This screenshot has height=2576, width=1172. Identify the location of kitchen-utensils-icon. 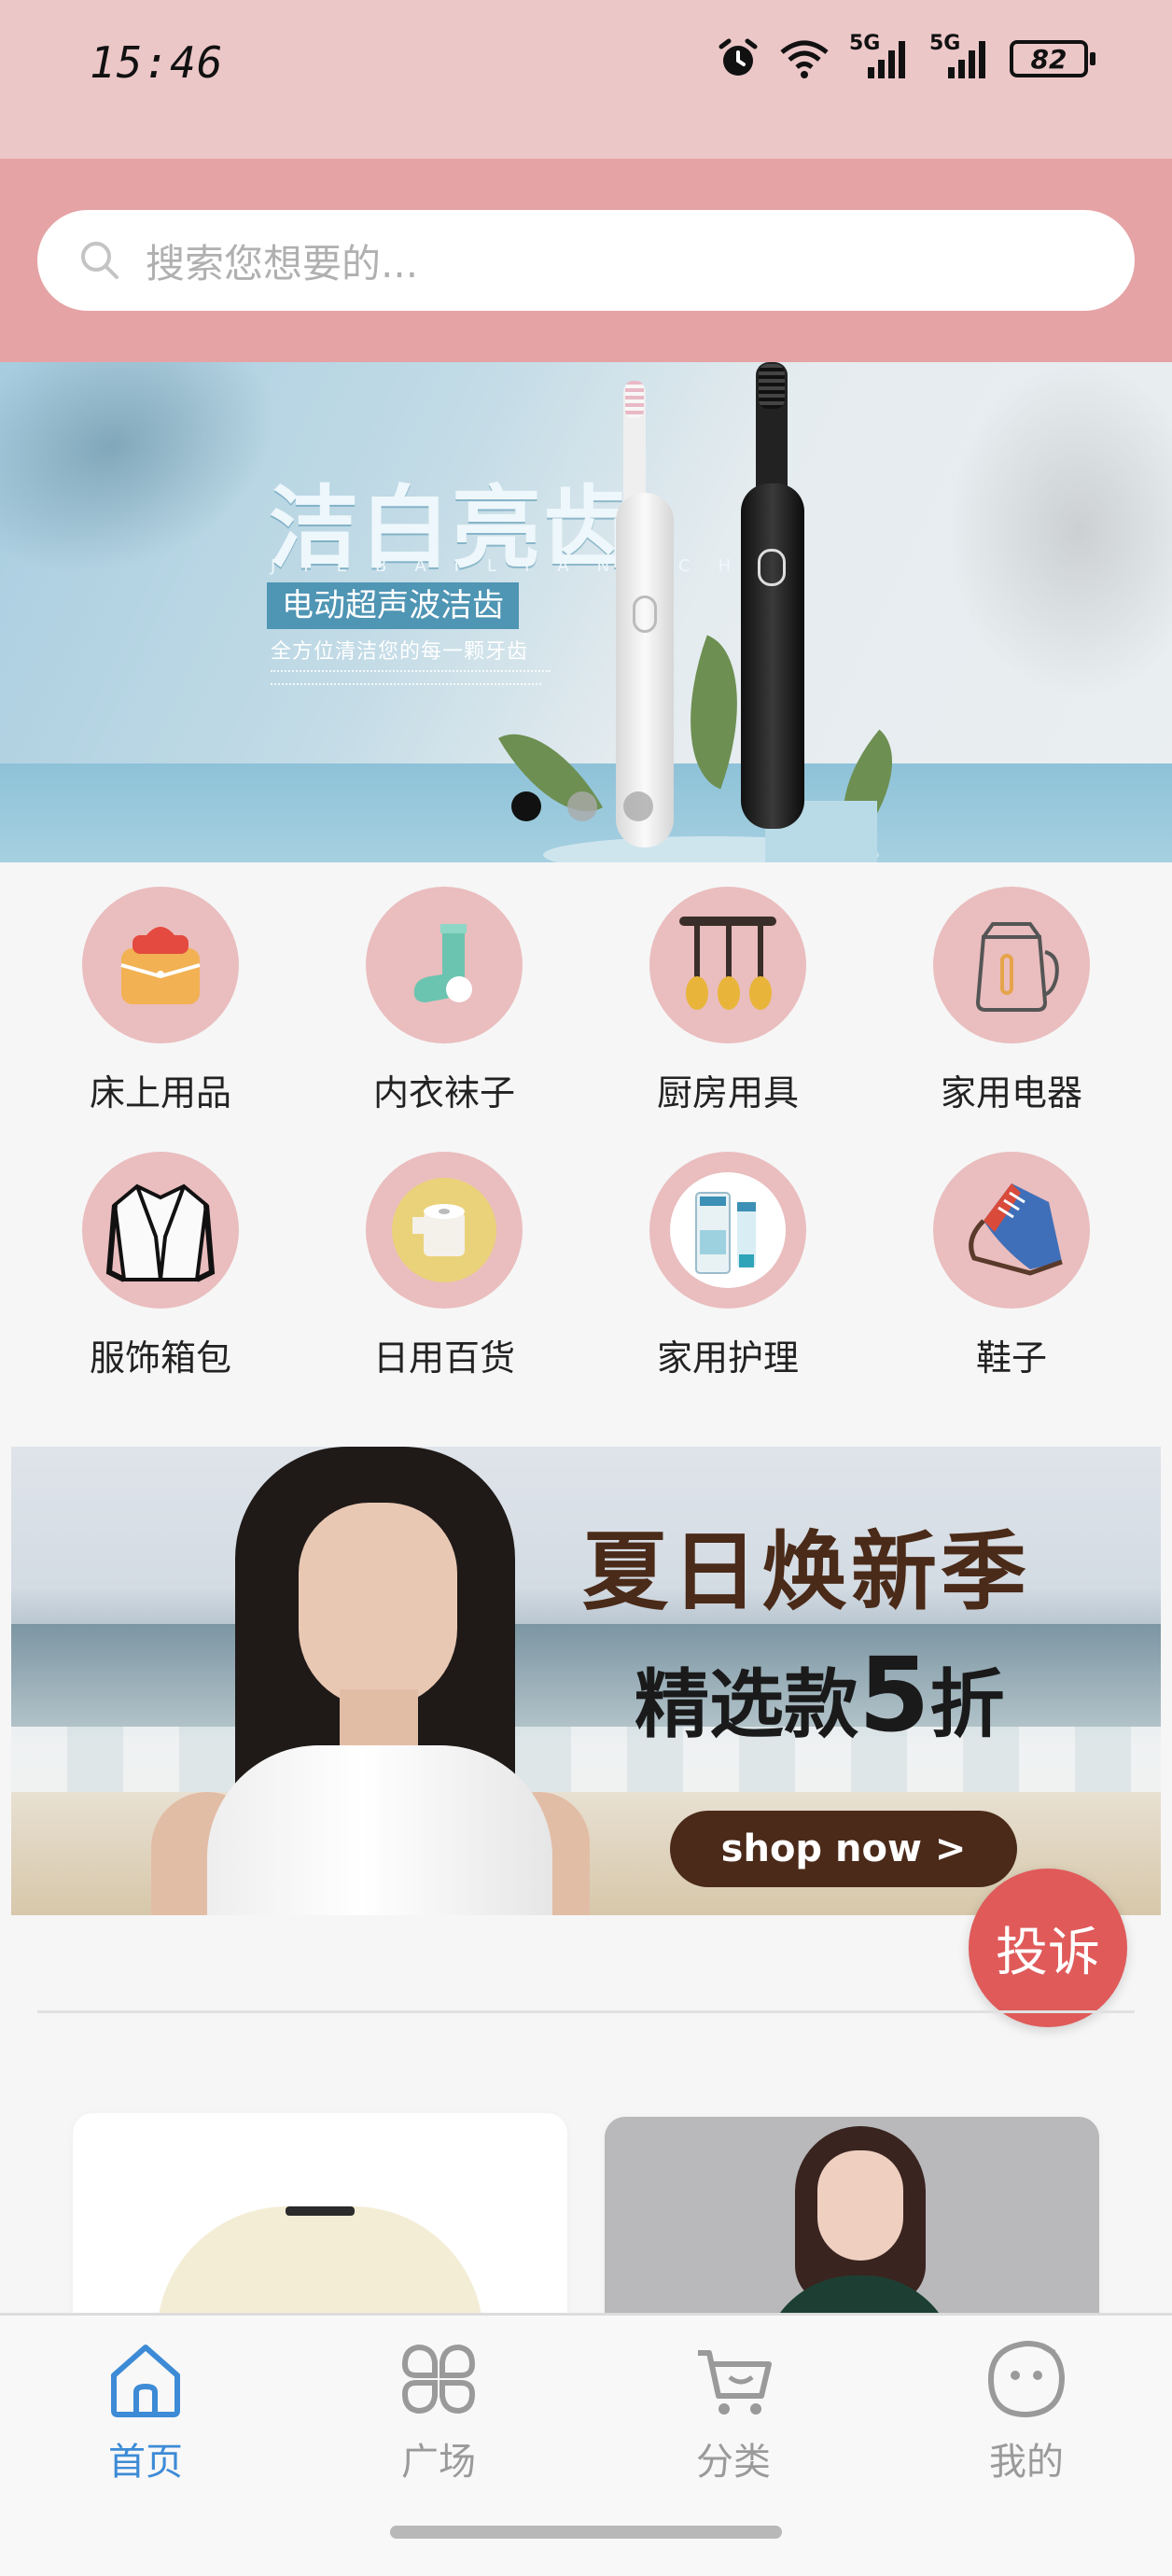
(727, 965).